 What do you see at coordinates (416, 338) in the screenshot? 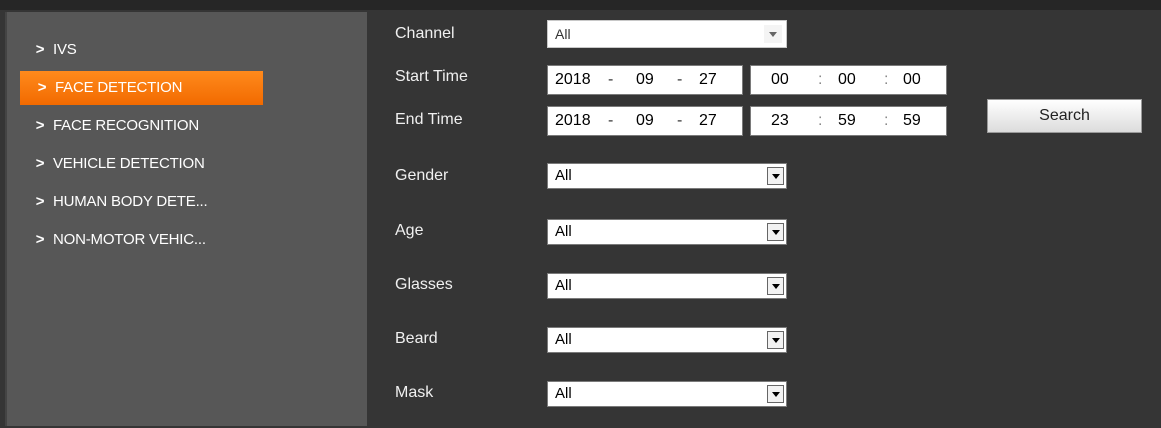
I see `beard-label: Beard` at bounding box center [416, 338].